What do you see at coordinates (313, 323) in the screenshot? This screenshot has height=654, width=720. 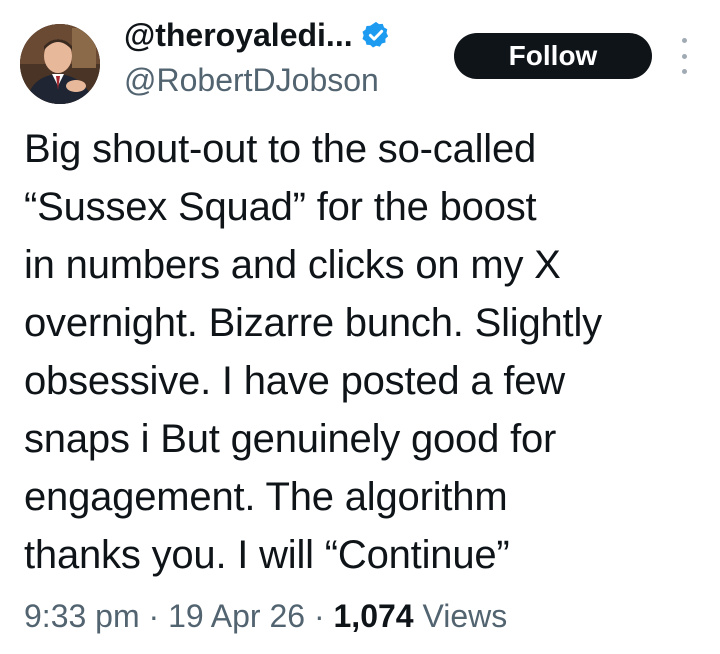 I see `tweet-line: overnight. Bizarre bunch. Slightly` at bounding box center [313, 323].